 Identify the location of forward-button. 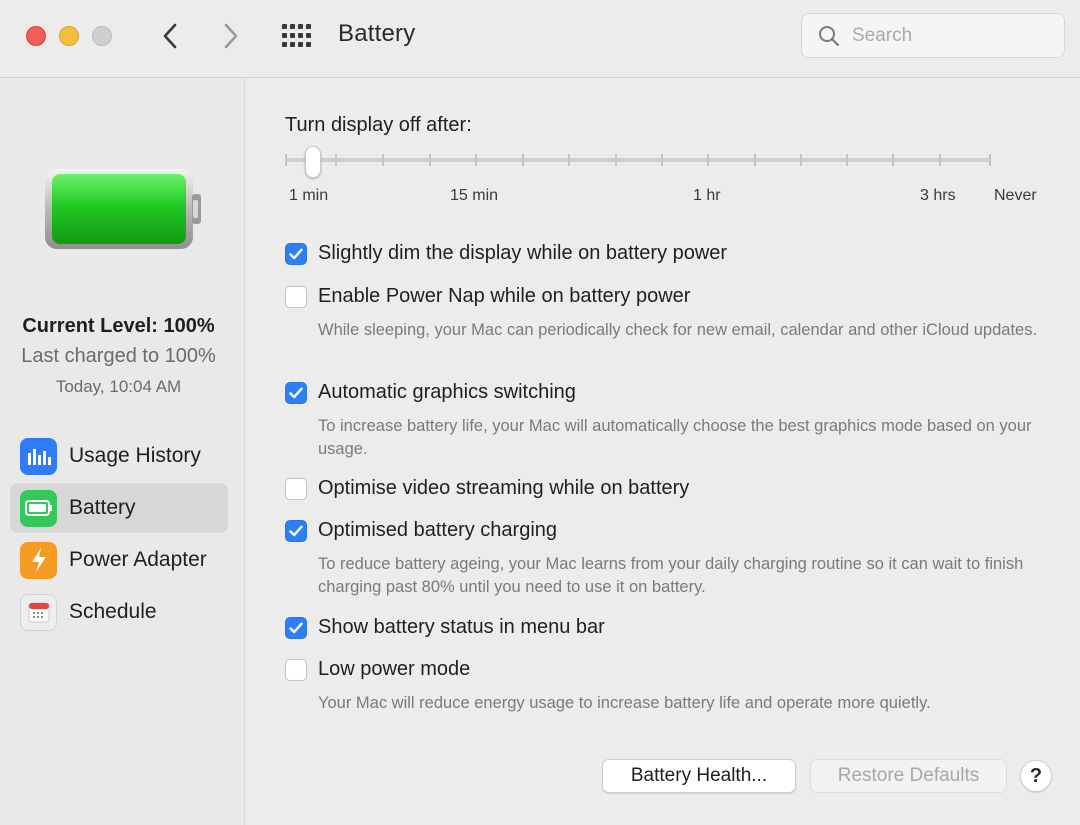
(231, 36).